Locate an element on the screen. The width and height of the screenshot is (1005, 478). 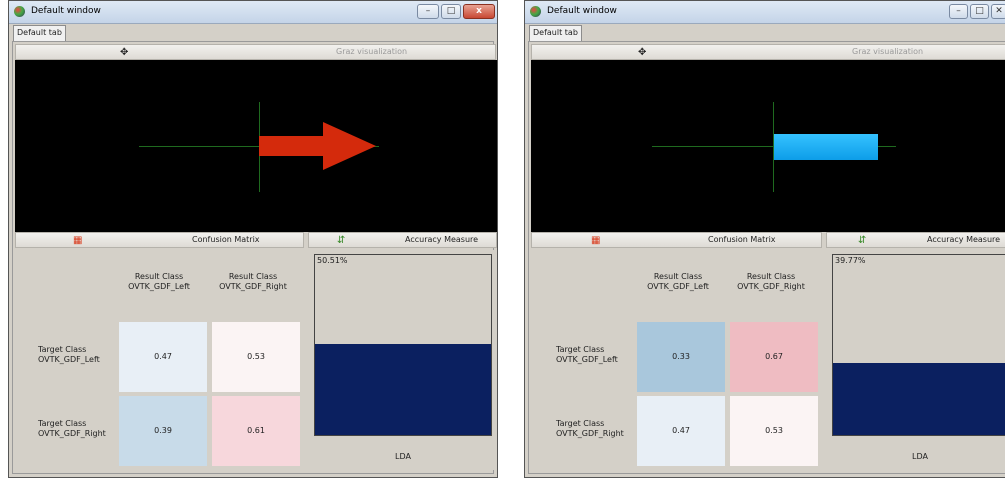
feedback-arrow is located at coordinates (317, 146).